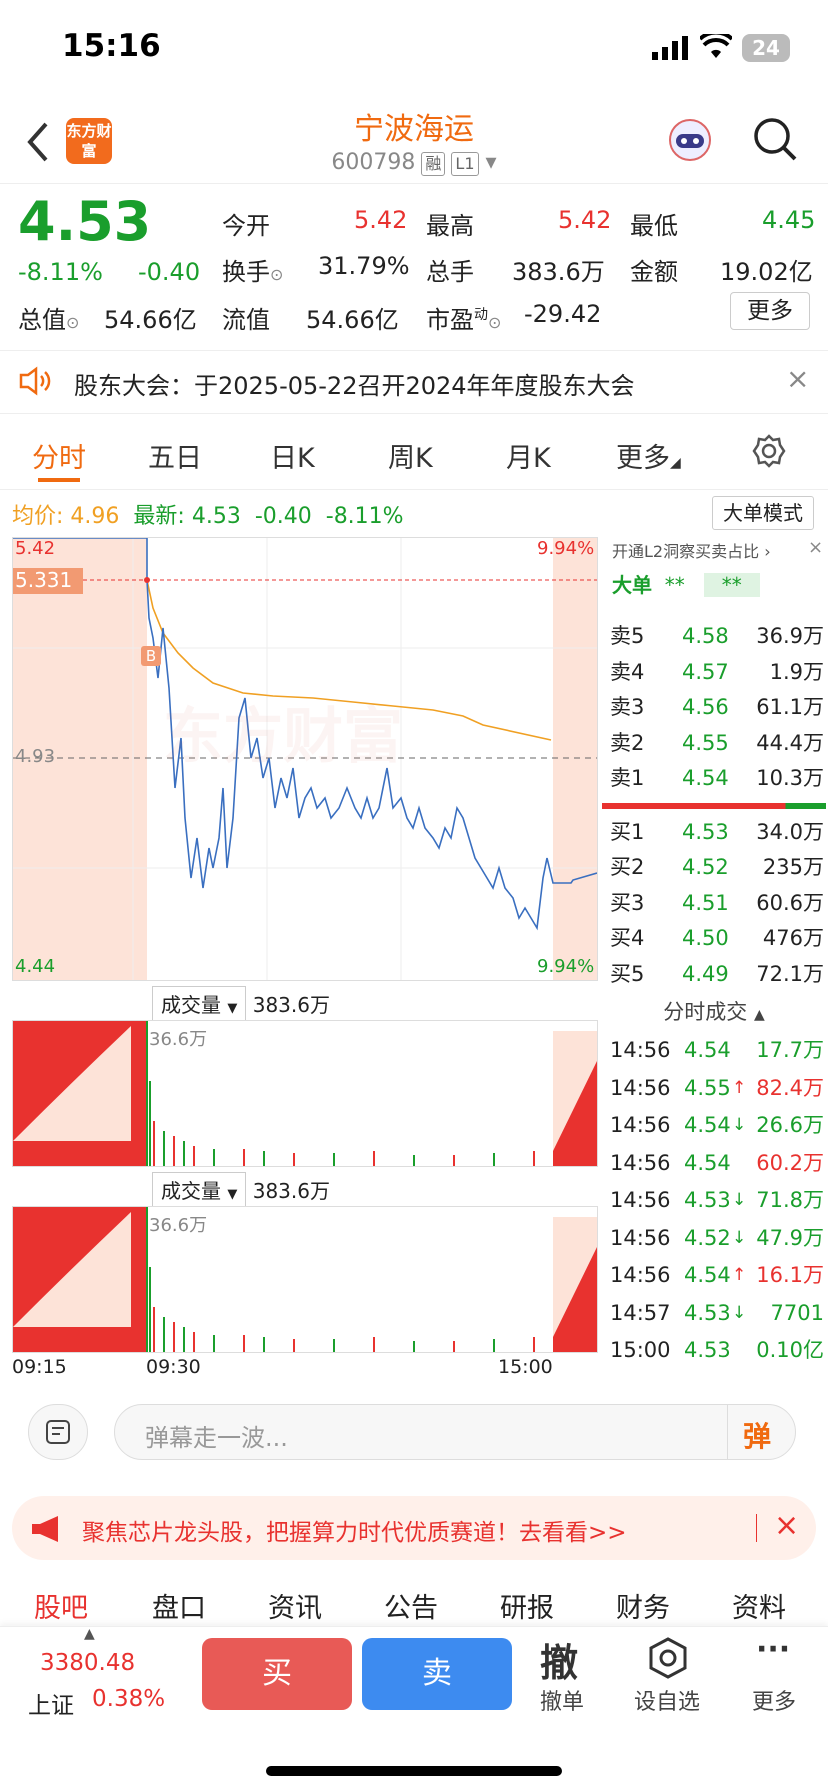 This screenshot has height=1792, width=828. What do you see at coordinates (437, 1674) in the screenshot?
I see `sell-button: 卖` at bounding box center [437, 1674].